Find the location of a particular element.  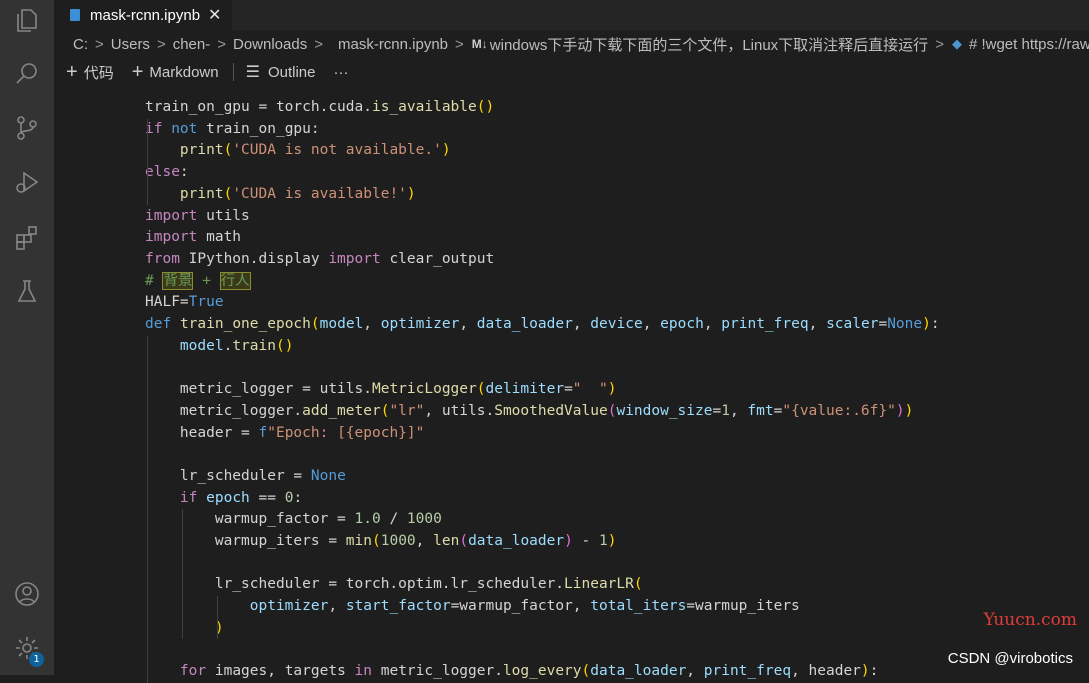

source-control-icon is located at coordinates (27, 128).